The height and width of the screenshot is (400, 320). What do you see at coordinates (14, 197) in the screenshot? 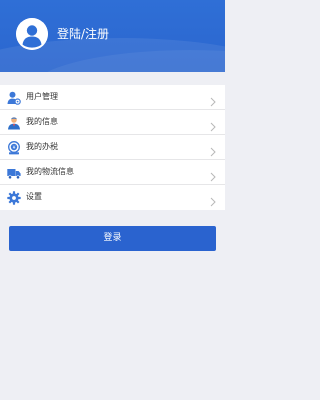
I see `gear-icon` at bounding box center [14, 197].